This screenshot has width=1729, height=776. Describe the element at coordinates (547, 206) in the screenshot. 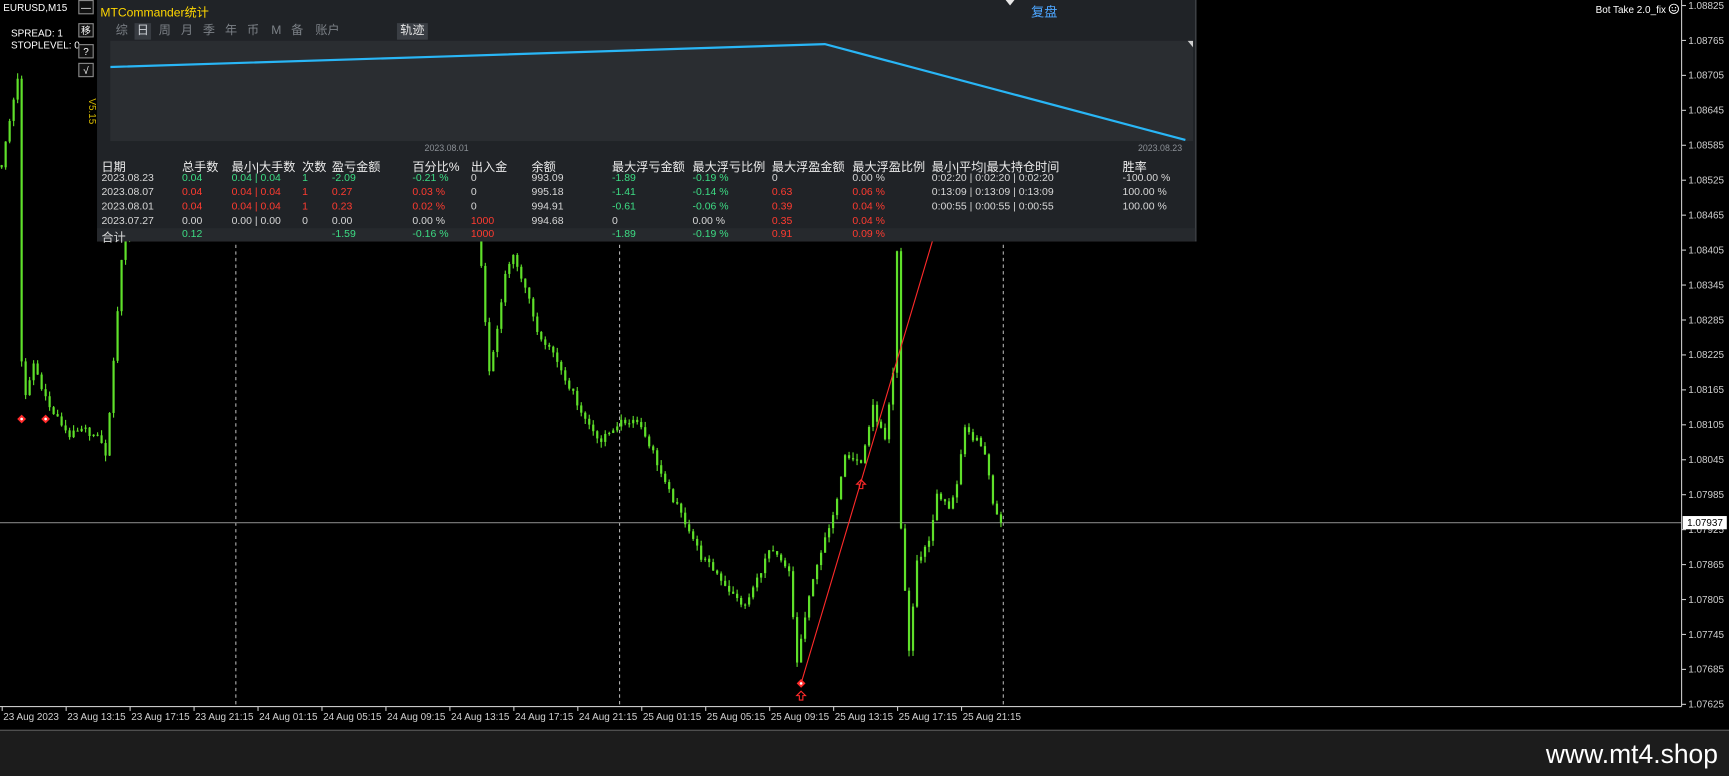

I see `table-cell: 994.91` at that location.